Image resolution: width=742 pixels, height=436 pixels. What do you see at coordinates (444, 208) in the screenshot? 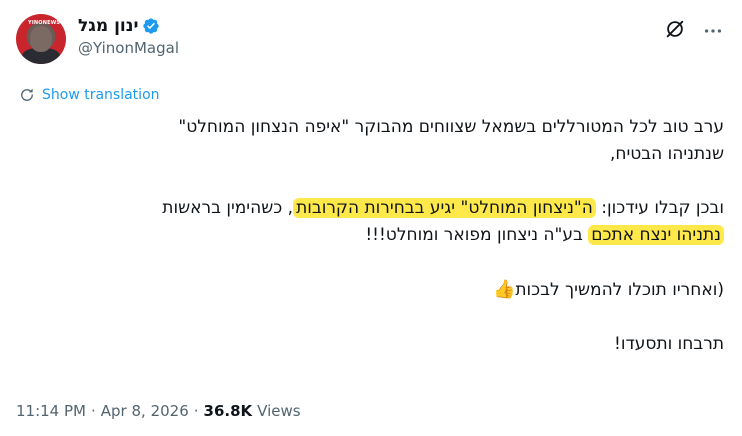
I see `highlighted-text: ה"ניצחון המוחלט" יגיע בבחירות הקרובות` at bounding box center [444, 208].